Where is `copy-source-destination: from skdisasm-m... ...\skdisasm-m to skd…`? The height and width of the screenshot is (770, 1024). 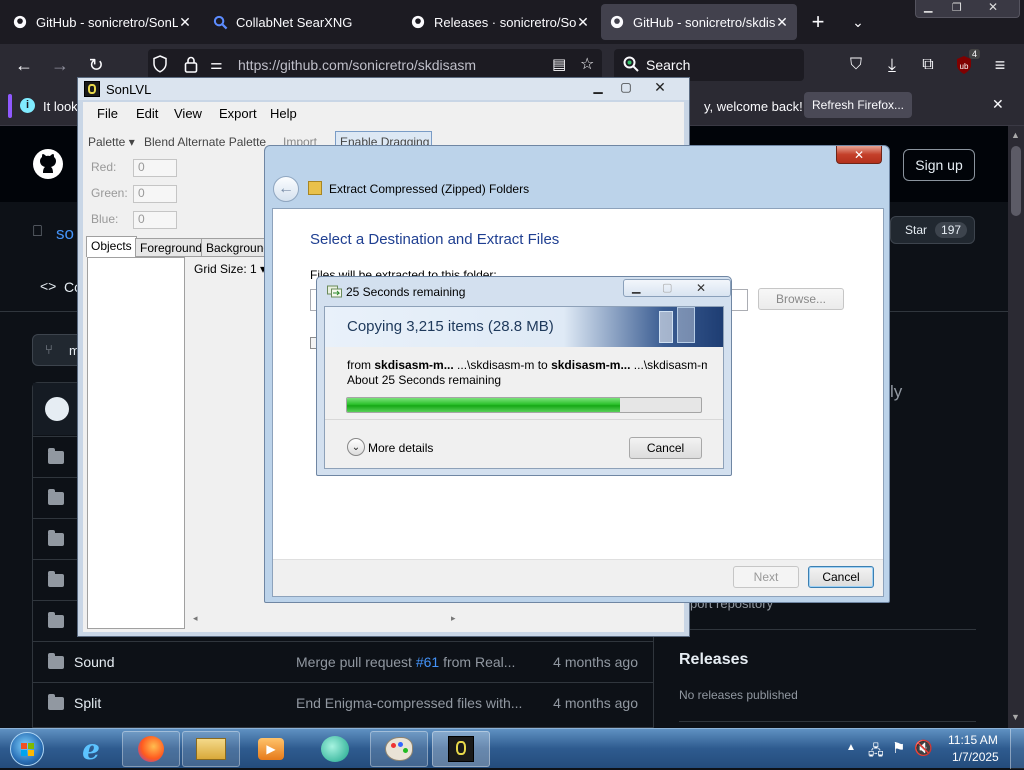
copy-source-destination: from skdisasm-m... ...\skdisasm-m to skd… is located at coordinates (527, 365).